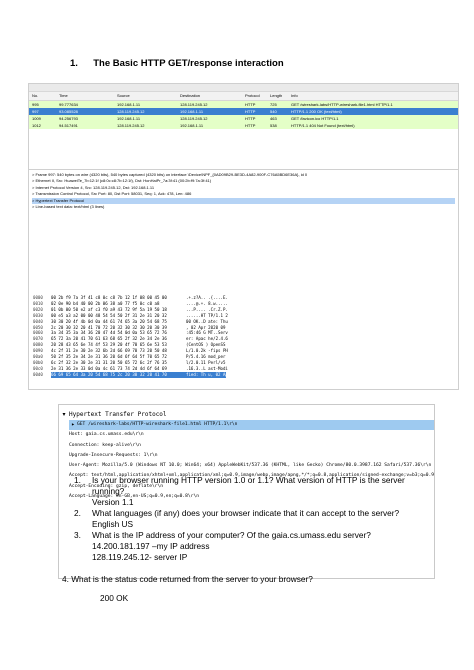  Describe the element at coordinates (273, 104) in the screenshot. I see `packet-length: 725` at that location.